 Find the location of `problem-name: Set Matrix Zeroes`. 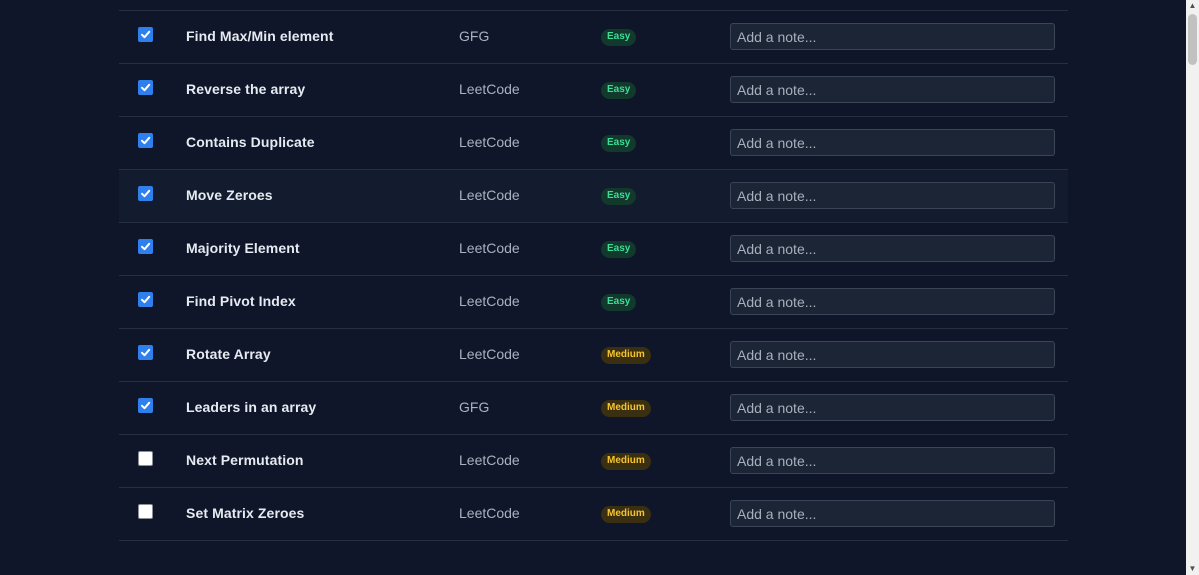

problem-name: Set Matrix Zeroes is located at coordinates (245, 513).